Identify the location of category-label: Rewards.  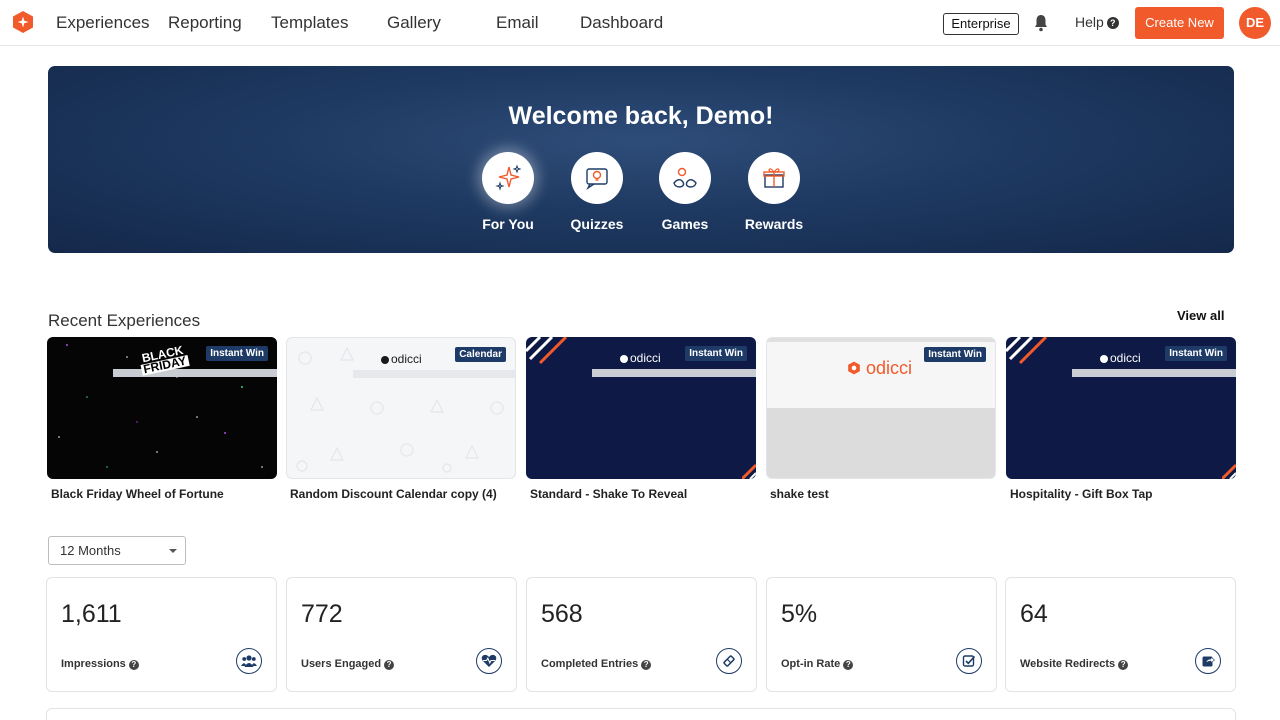
(774, 224).